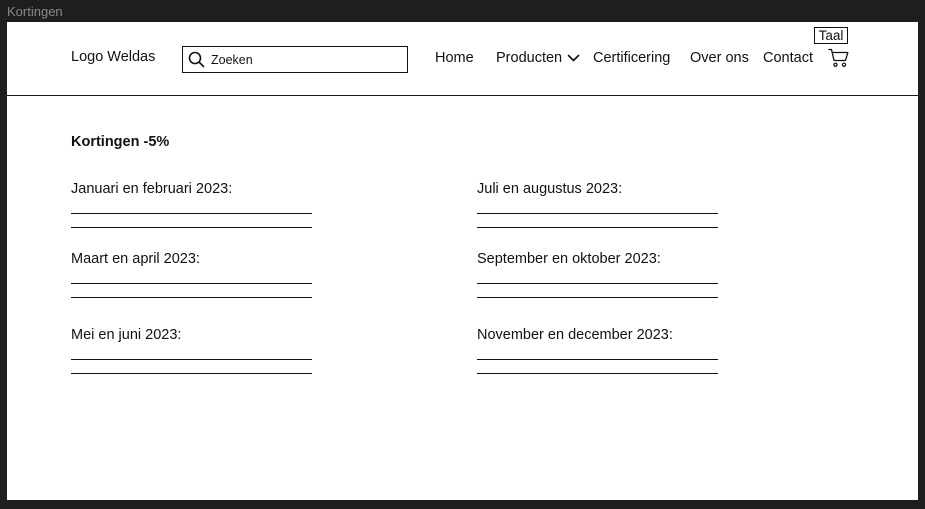 This screenshot has width=925, height=509. I want to click on period-label: Mei en juni 2023:, so click(126, 335).